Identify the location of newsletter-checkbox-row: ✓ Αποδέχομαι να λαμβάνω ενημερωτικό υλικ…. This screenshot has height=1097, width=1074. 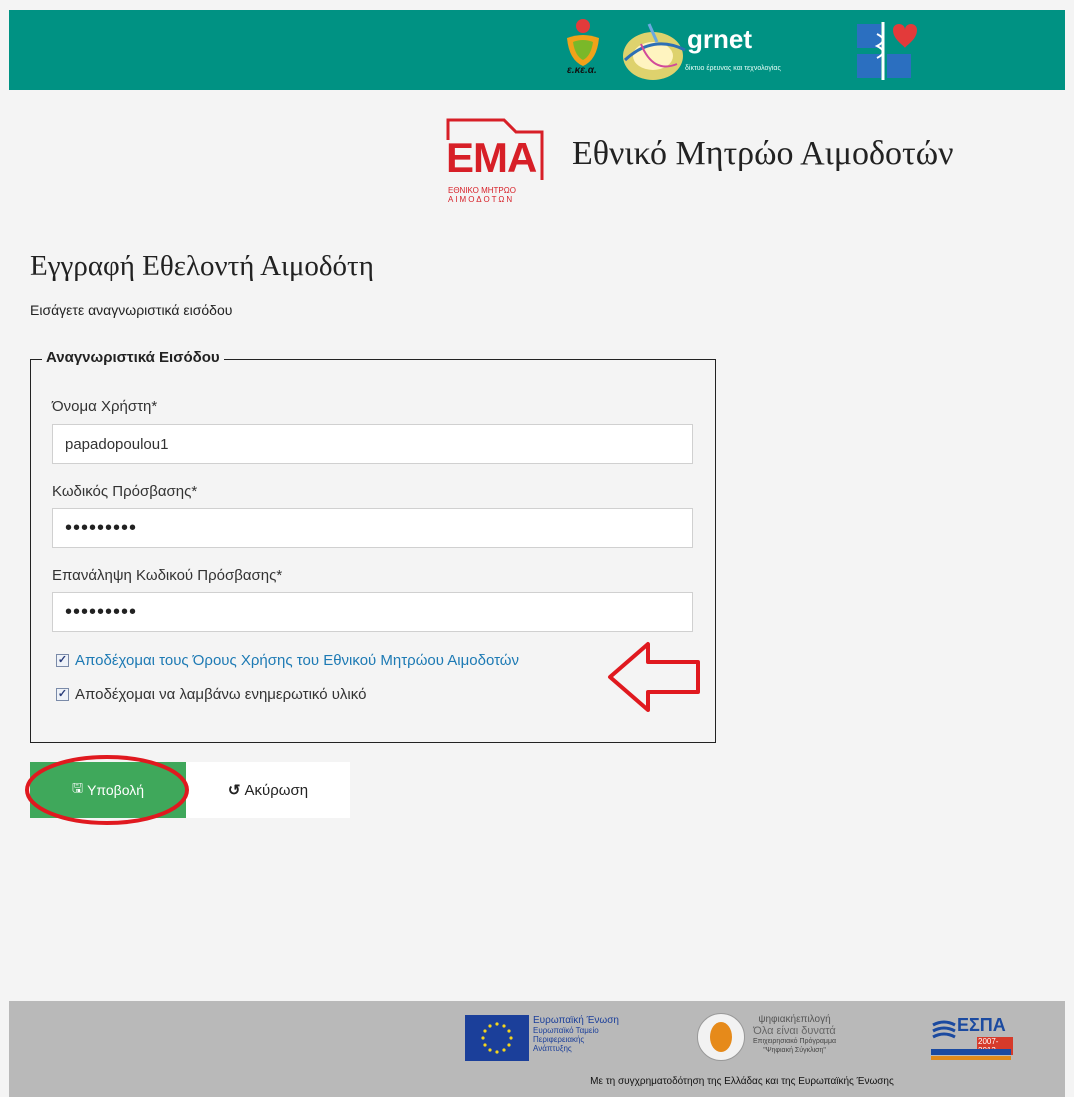
(211, 694).